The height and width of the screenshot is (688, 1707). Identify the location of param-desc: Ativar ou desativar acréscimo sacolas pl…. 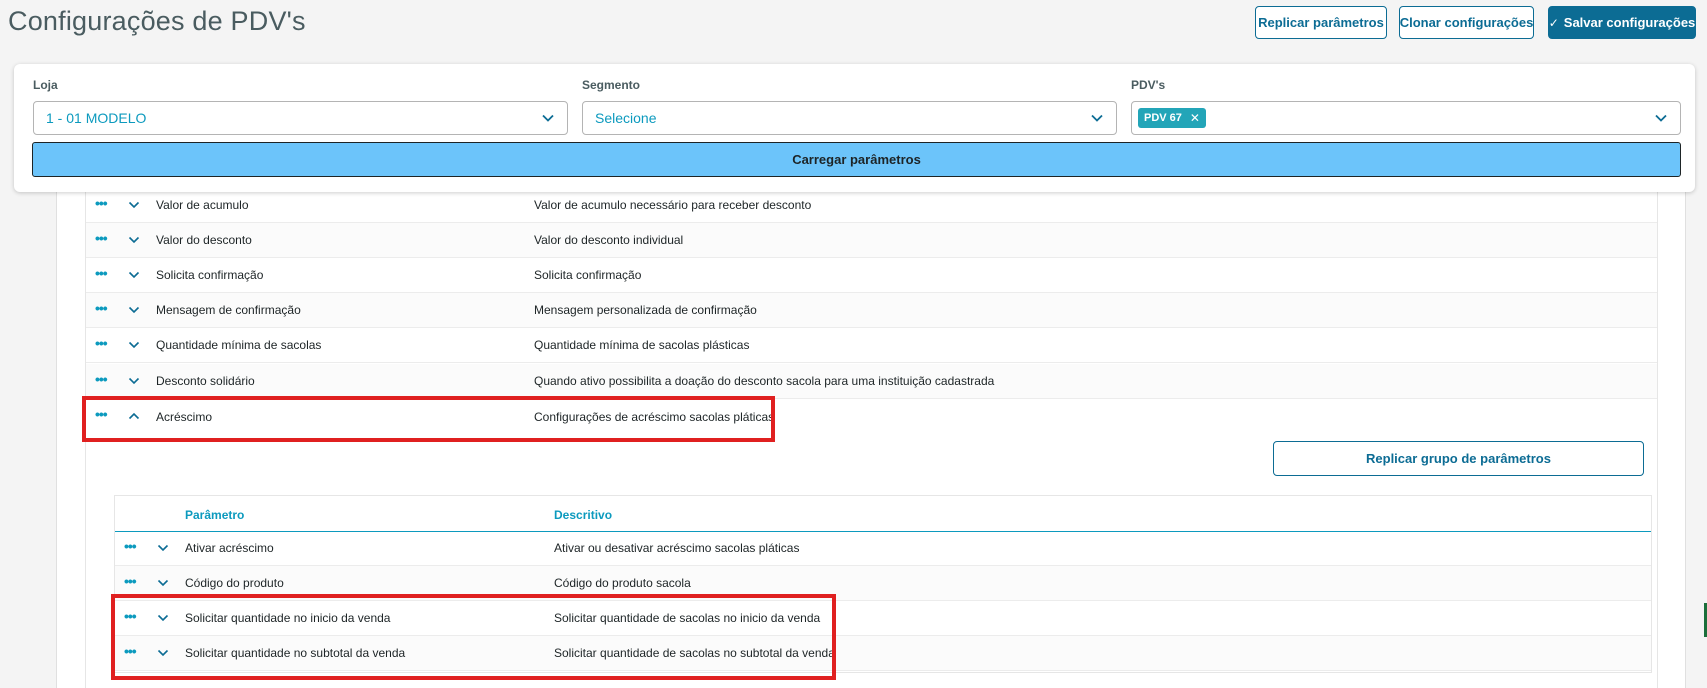
(677, 548).